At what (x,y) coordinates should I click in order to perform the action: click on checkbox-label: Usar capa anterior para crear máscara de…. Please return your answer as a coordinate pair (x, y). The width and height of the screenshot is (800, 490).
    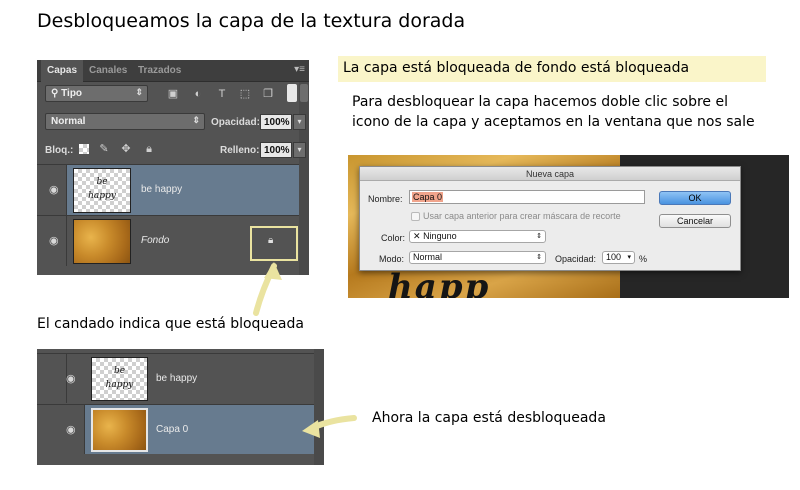
    Looking at the image, I should click on (522, 216).